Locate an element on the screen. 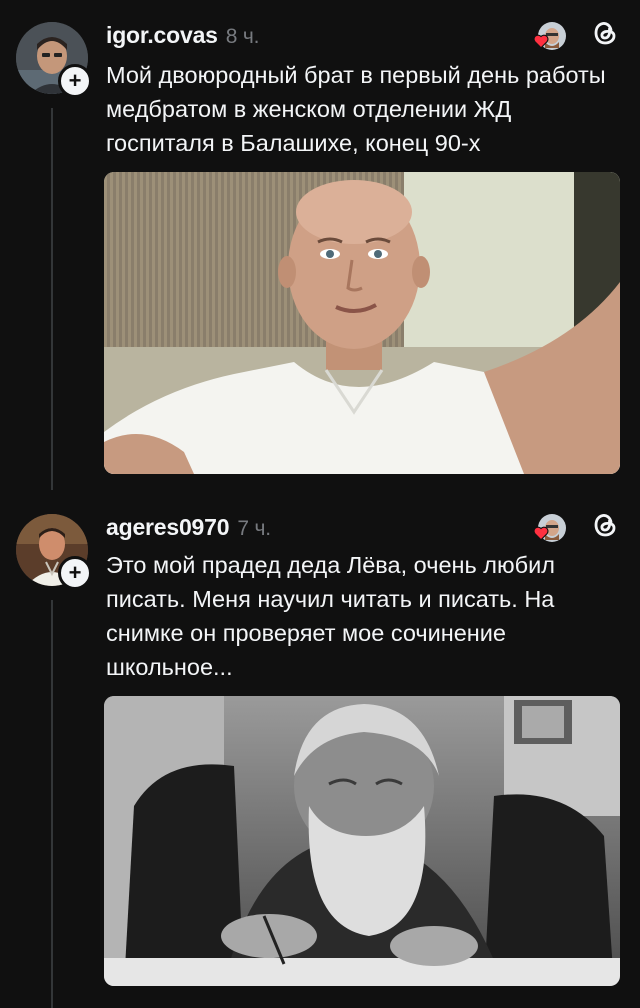 Image resolution: width=640 pixels, height=1008 pixels. username: igor.covas 8 ч. is located at coordinates (182, 35).